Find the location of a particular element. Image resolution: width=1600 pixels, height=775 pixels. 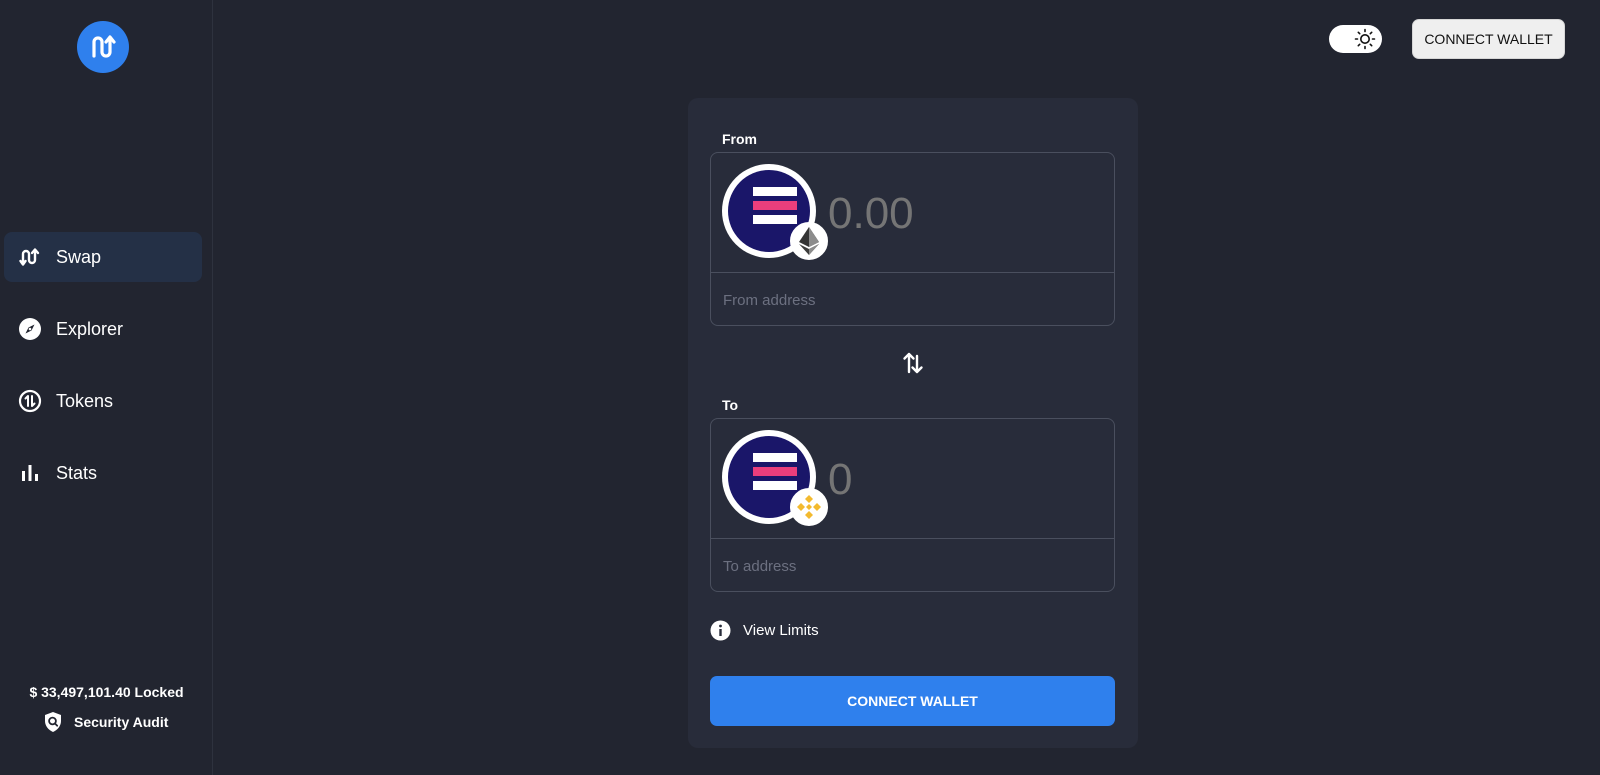

from-address-input is located at coordinates (913, 300).